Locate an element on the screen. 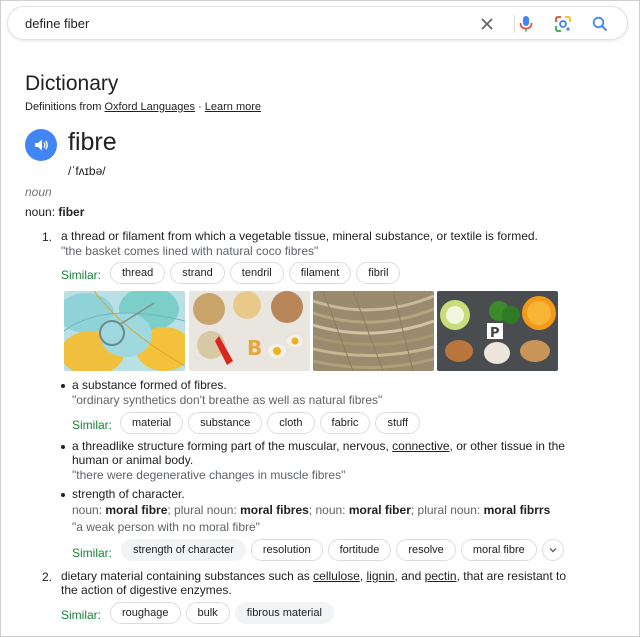  similar-chip: material is located at coordinates (152, 423).